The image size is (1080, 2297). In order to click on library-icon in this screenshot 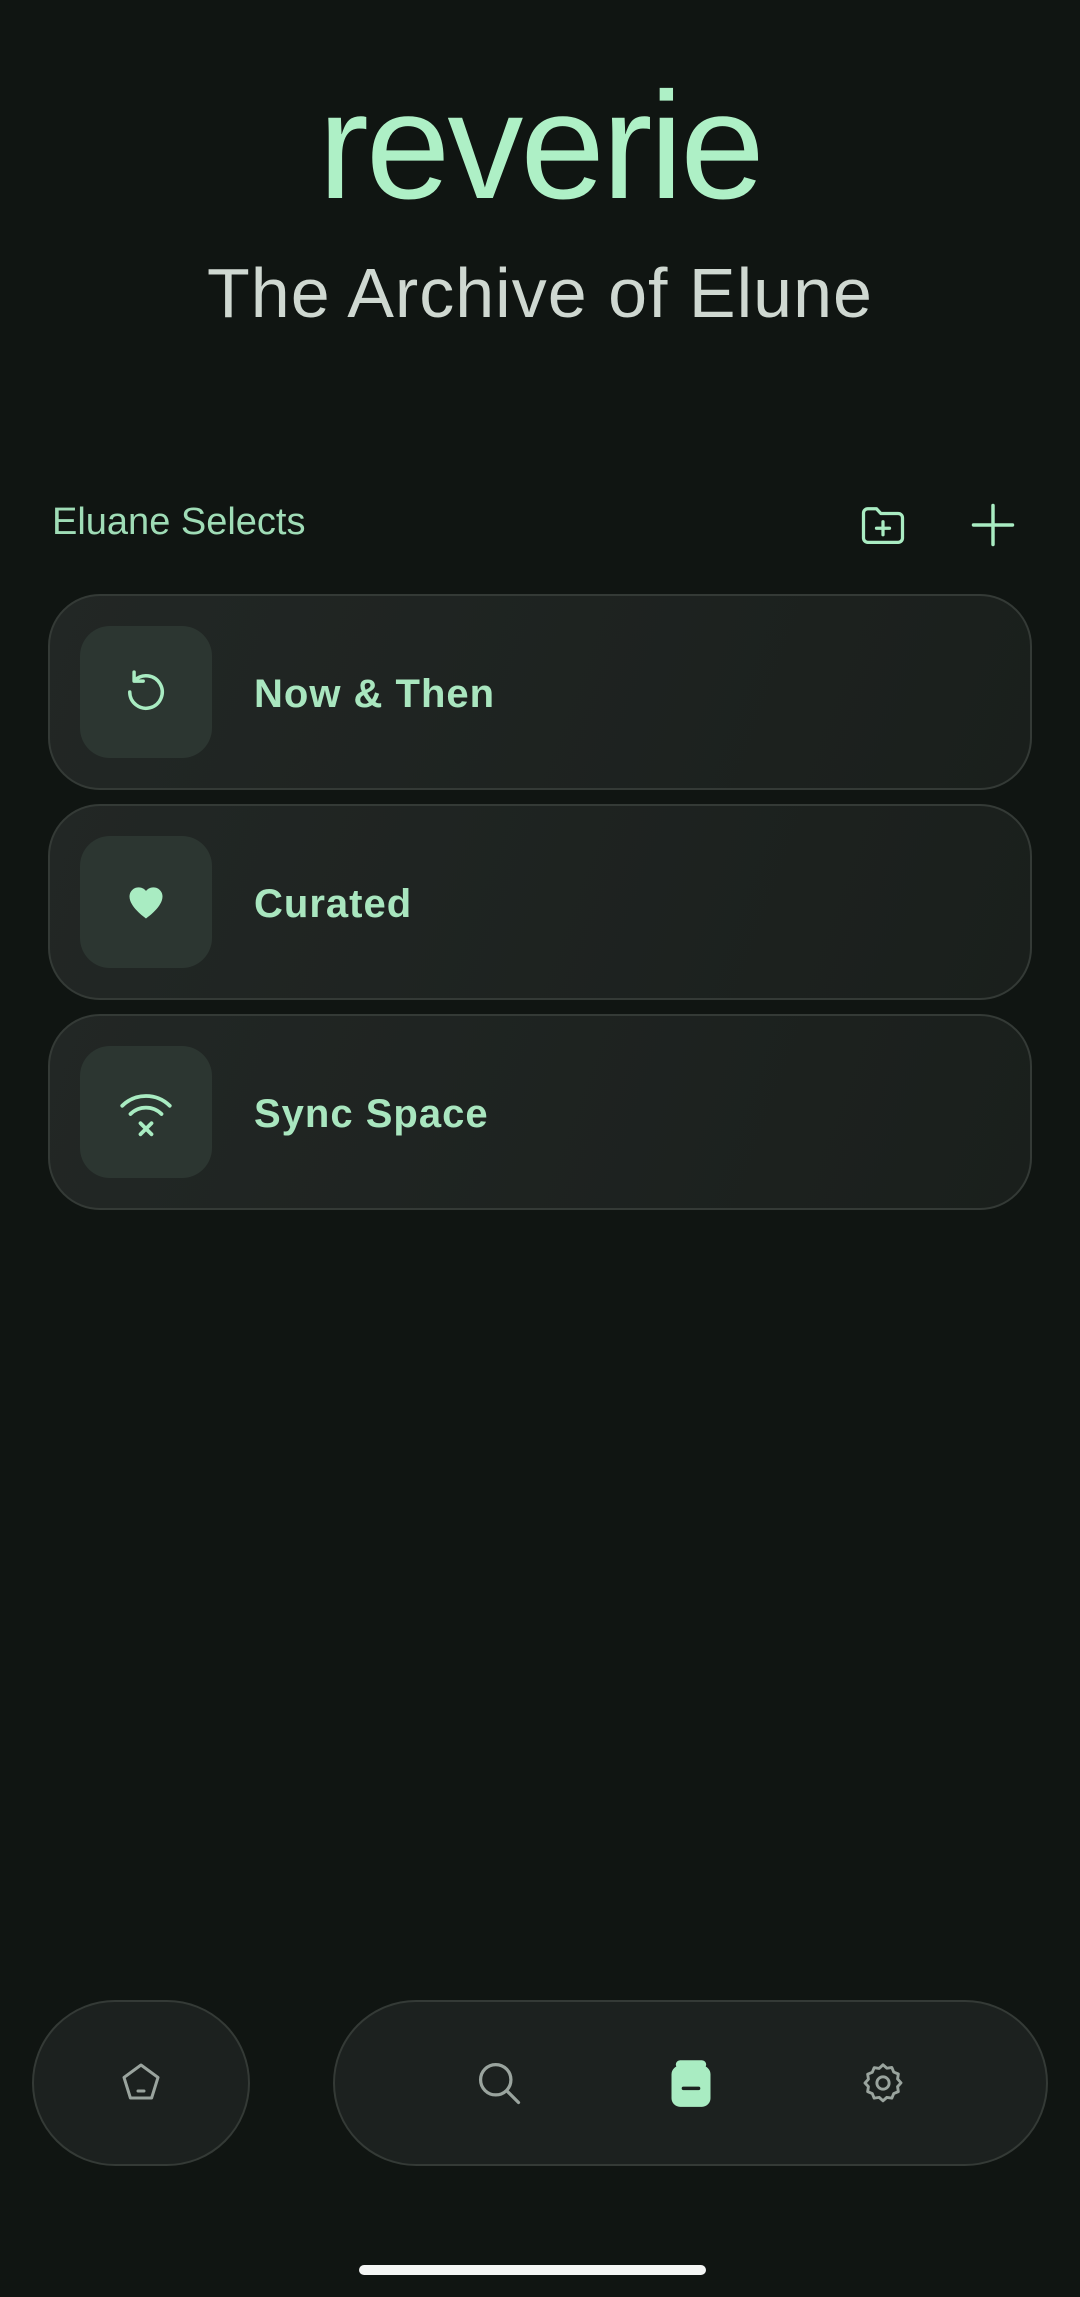, I will do `click(691, 2083)`.